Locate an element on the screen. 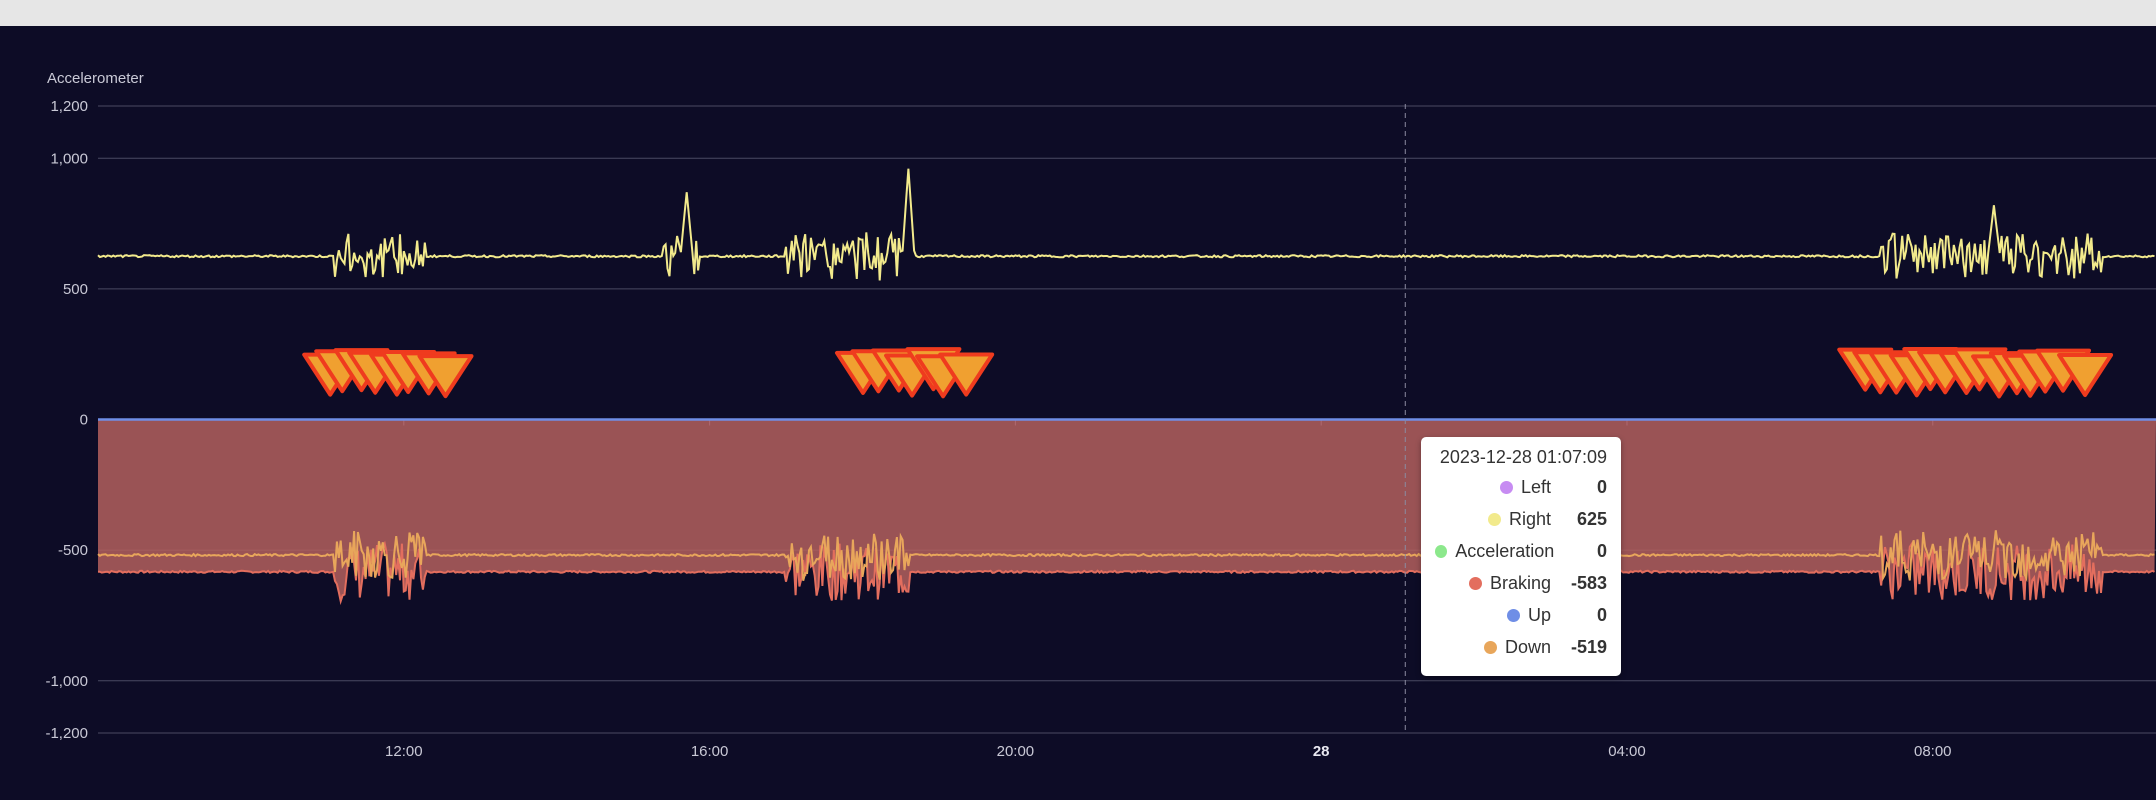  y-tick-label: -1,200 is located at coordinates (66, 733).